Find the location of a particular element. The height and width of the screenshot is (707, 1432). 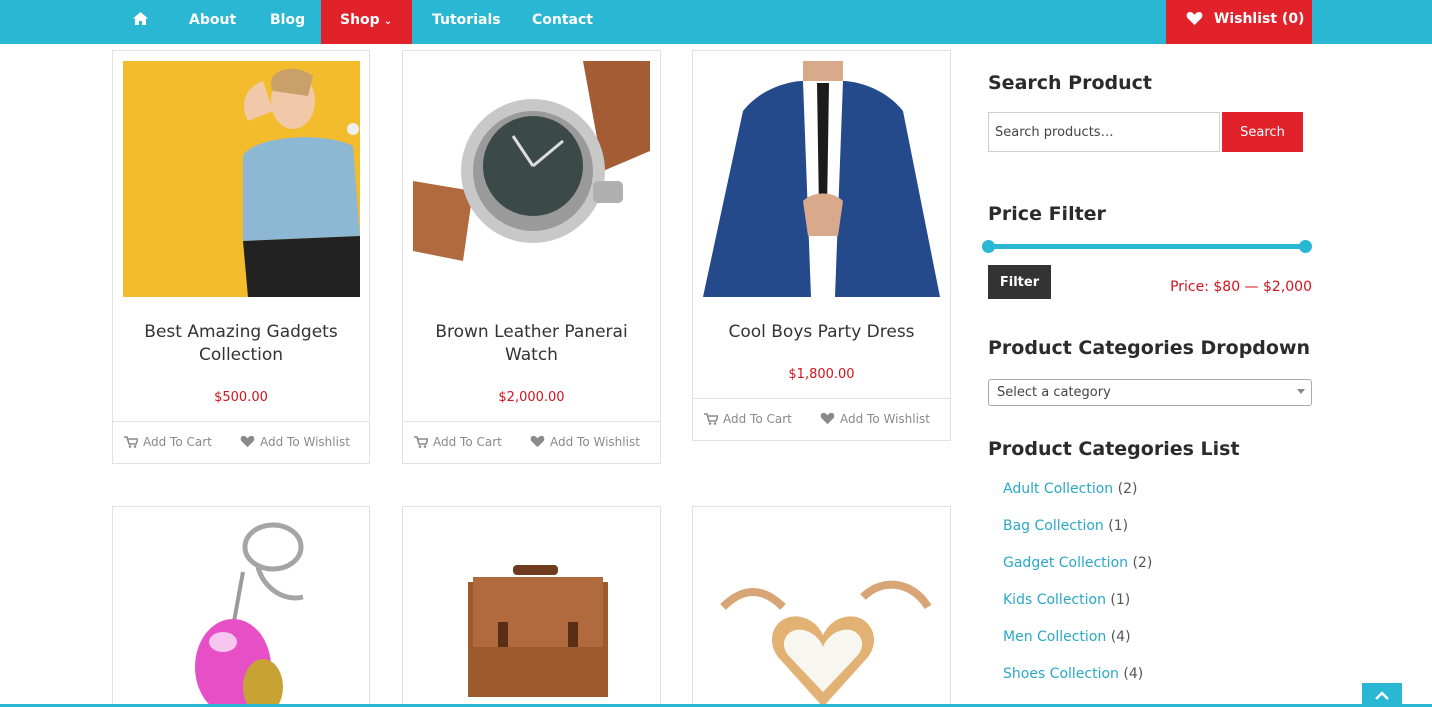

product-title-2: Brown Leather Panerai is located at coordinates (531, 332).